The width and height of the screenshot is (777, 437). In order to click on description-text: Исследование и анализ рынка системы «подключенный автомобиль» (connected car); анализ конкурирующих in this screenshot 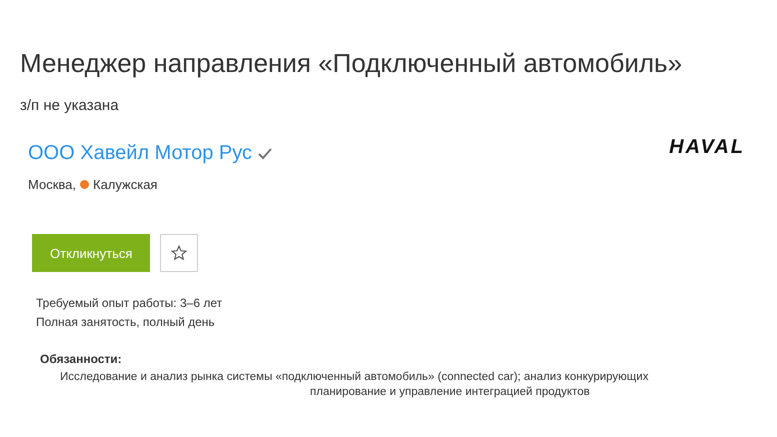, I will do `click(354, 377)`.